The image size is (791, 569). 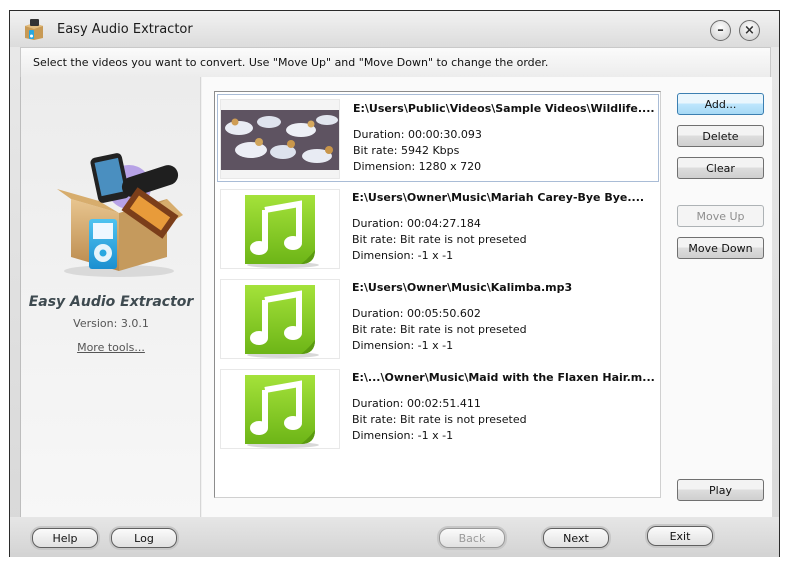 I want to click on version-label: Version: 3.0.1, so click(x=111, y=323).